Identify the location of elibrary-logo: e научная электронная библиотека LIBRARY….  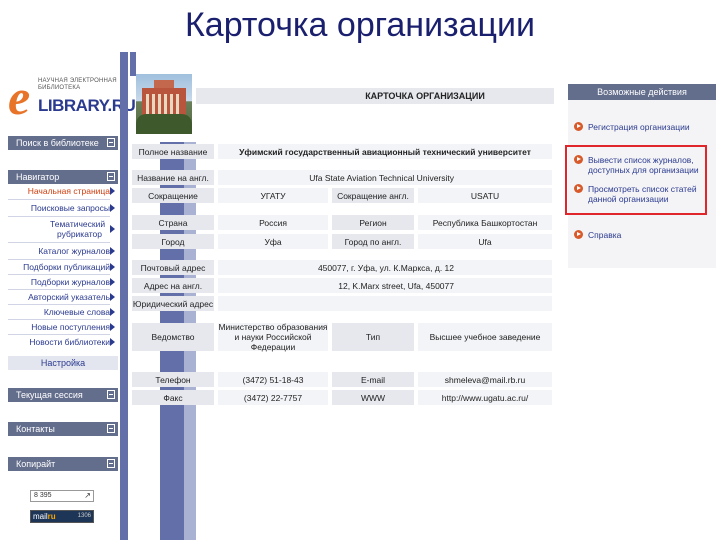
(72, 97).